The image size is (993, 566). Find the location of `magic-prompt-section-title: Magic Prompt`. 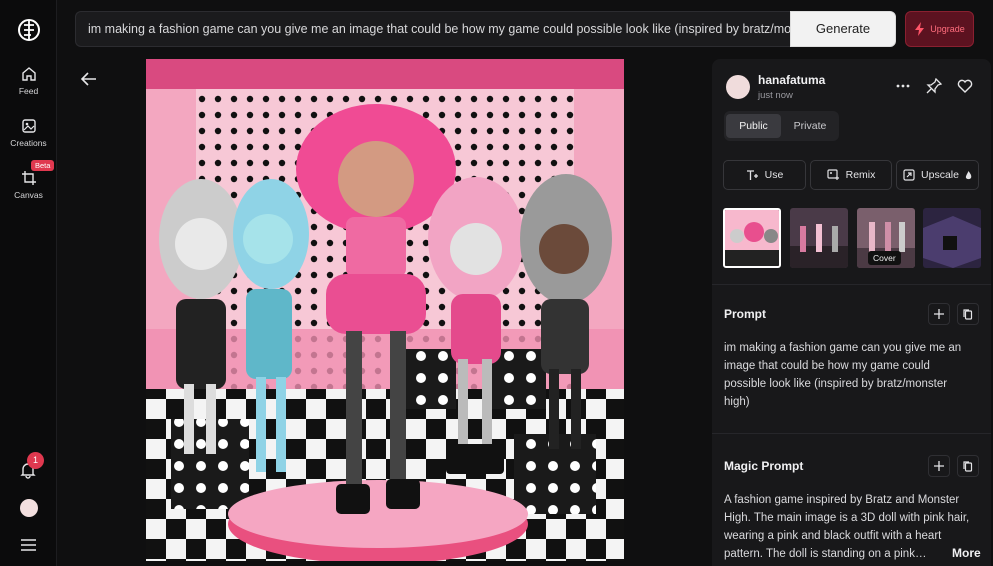

magic-prompt-section-title: Magic Prompt is located at coordinates (764, 466).